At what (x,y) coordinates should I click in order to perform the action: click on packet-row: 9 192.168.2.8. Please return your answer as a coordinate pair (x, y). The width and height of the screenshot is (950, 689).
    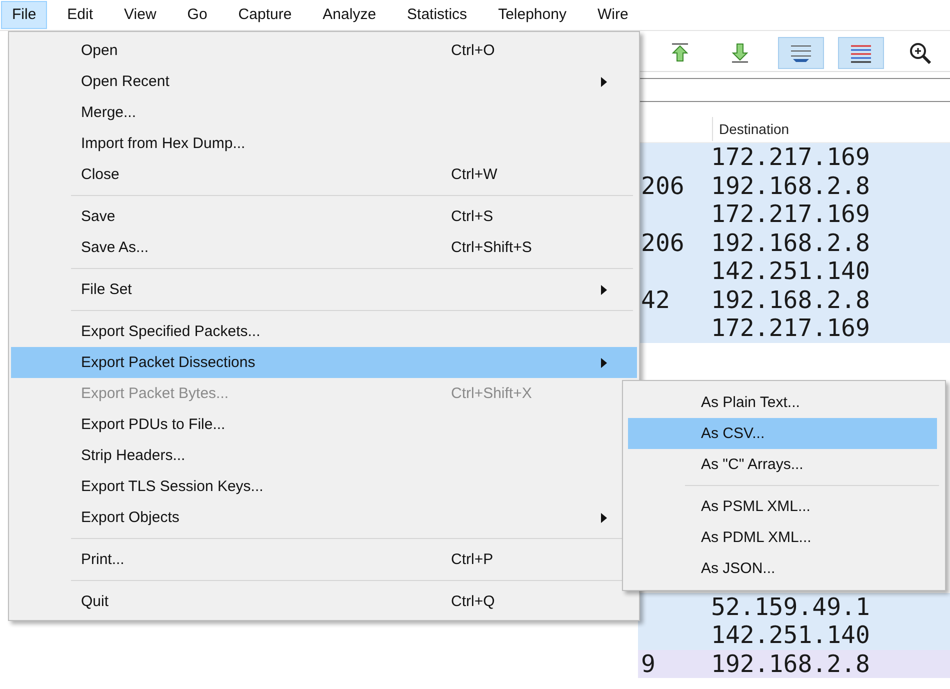
    Looking at the image, I should click on (794, 664).